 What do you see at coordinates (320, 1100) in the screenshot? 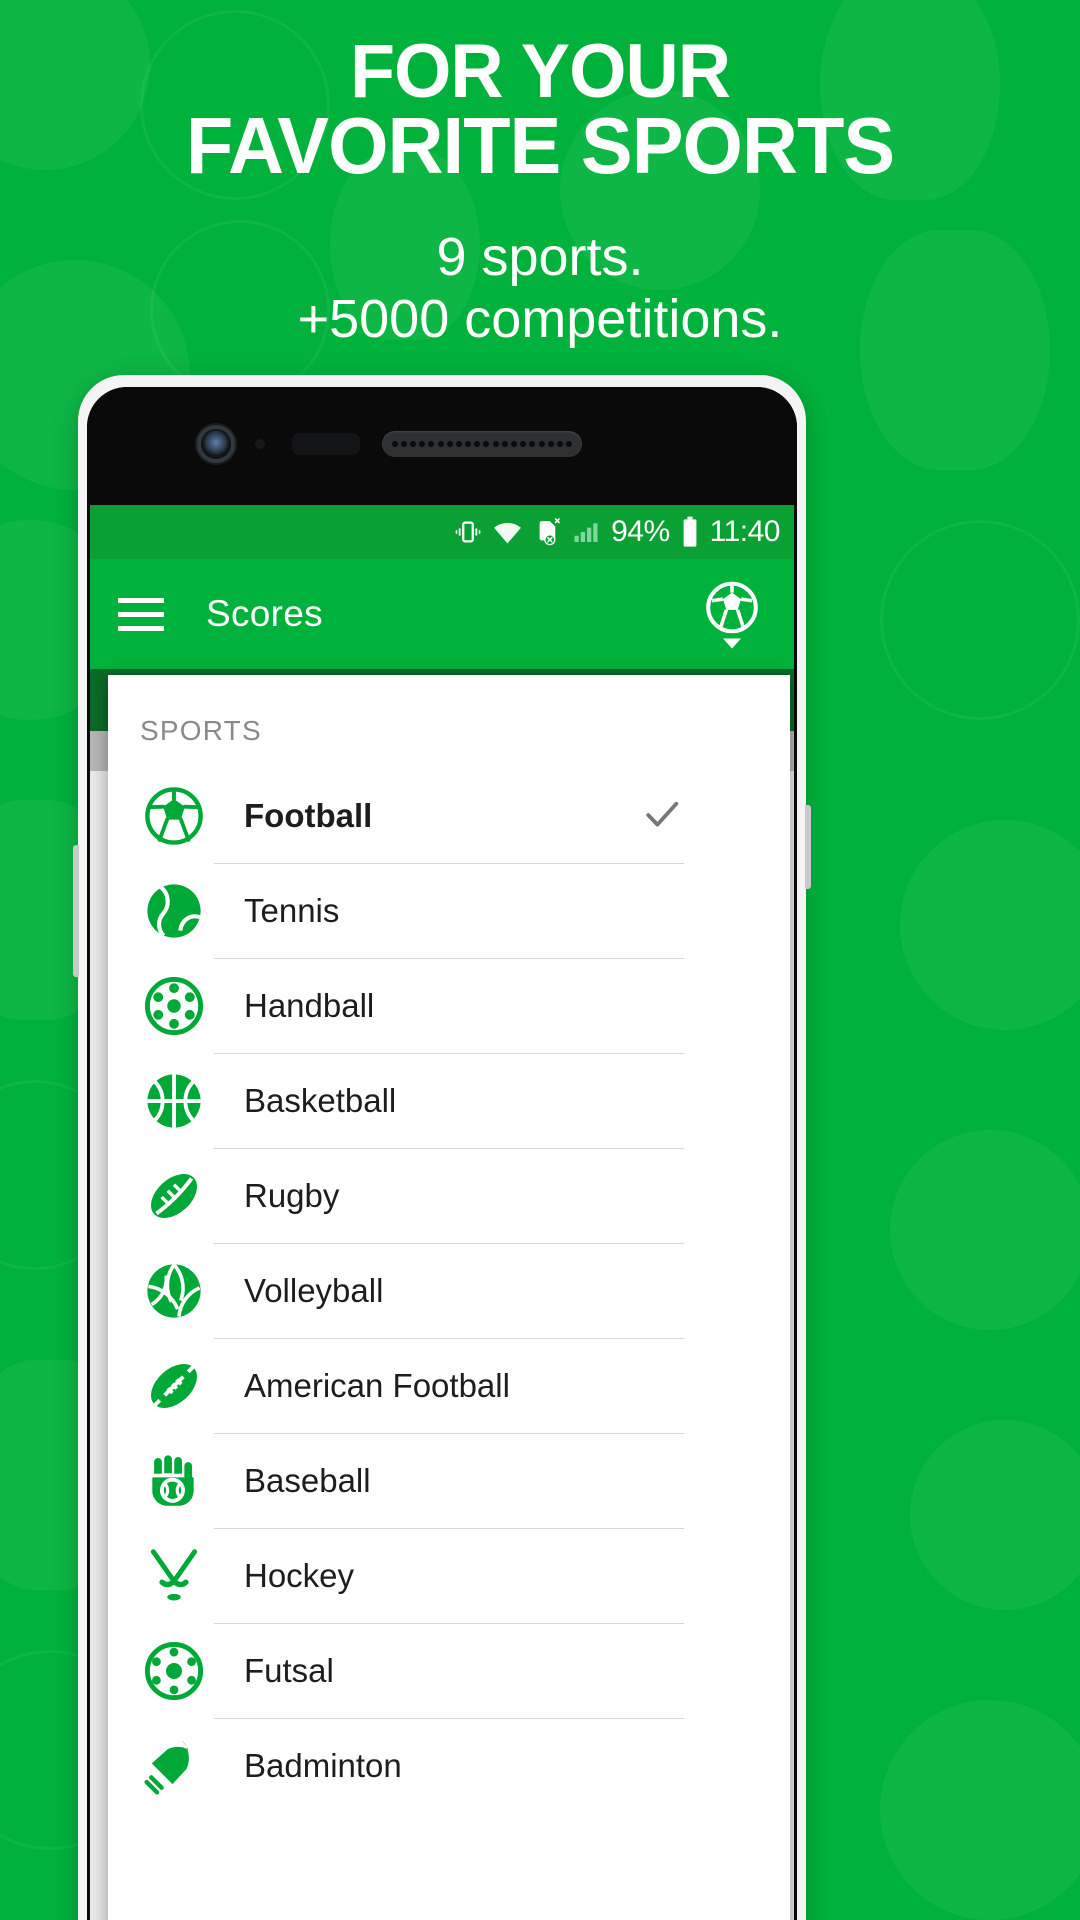
I see `sport-label: Basketball` at bounding box center [320, 1100].